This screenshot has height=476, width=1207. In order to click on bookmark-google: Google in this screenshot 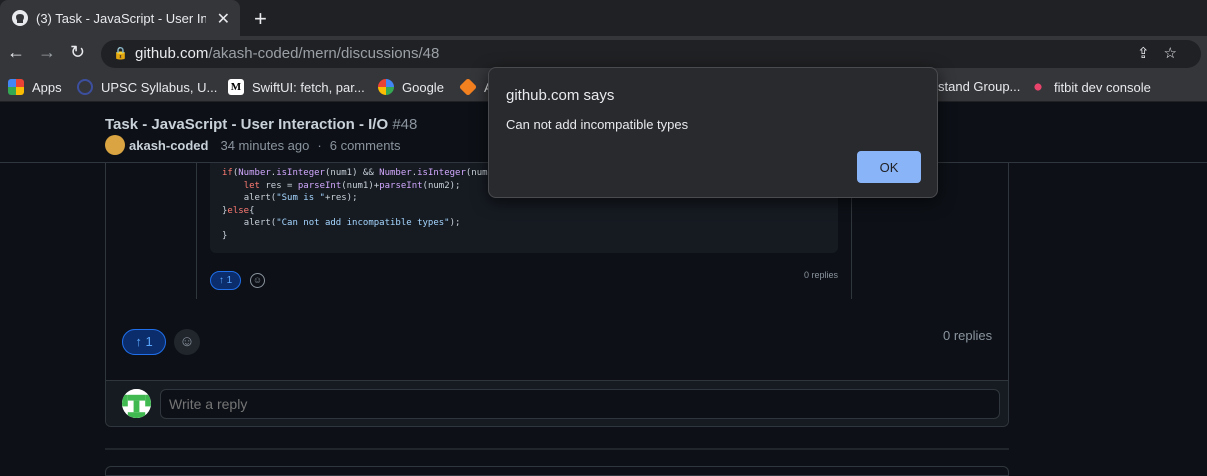, I will do `click(411, 87)`.